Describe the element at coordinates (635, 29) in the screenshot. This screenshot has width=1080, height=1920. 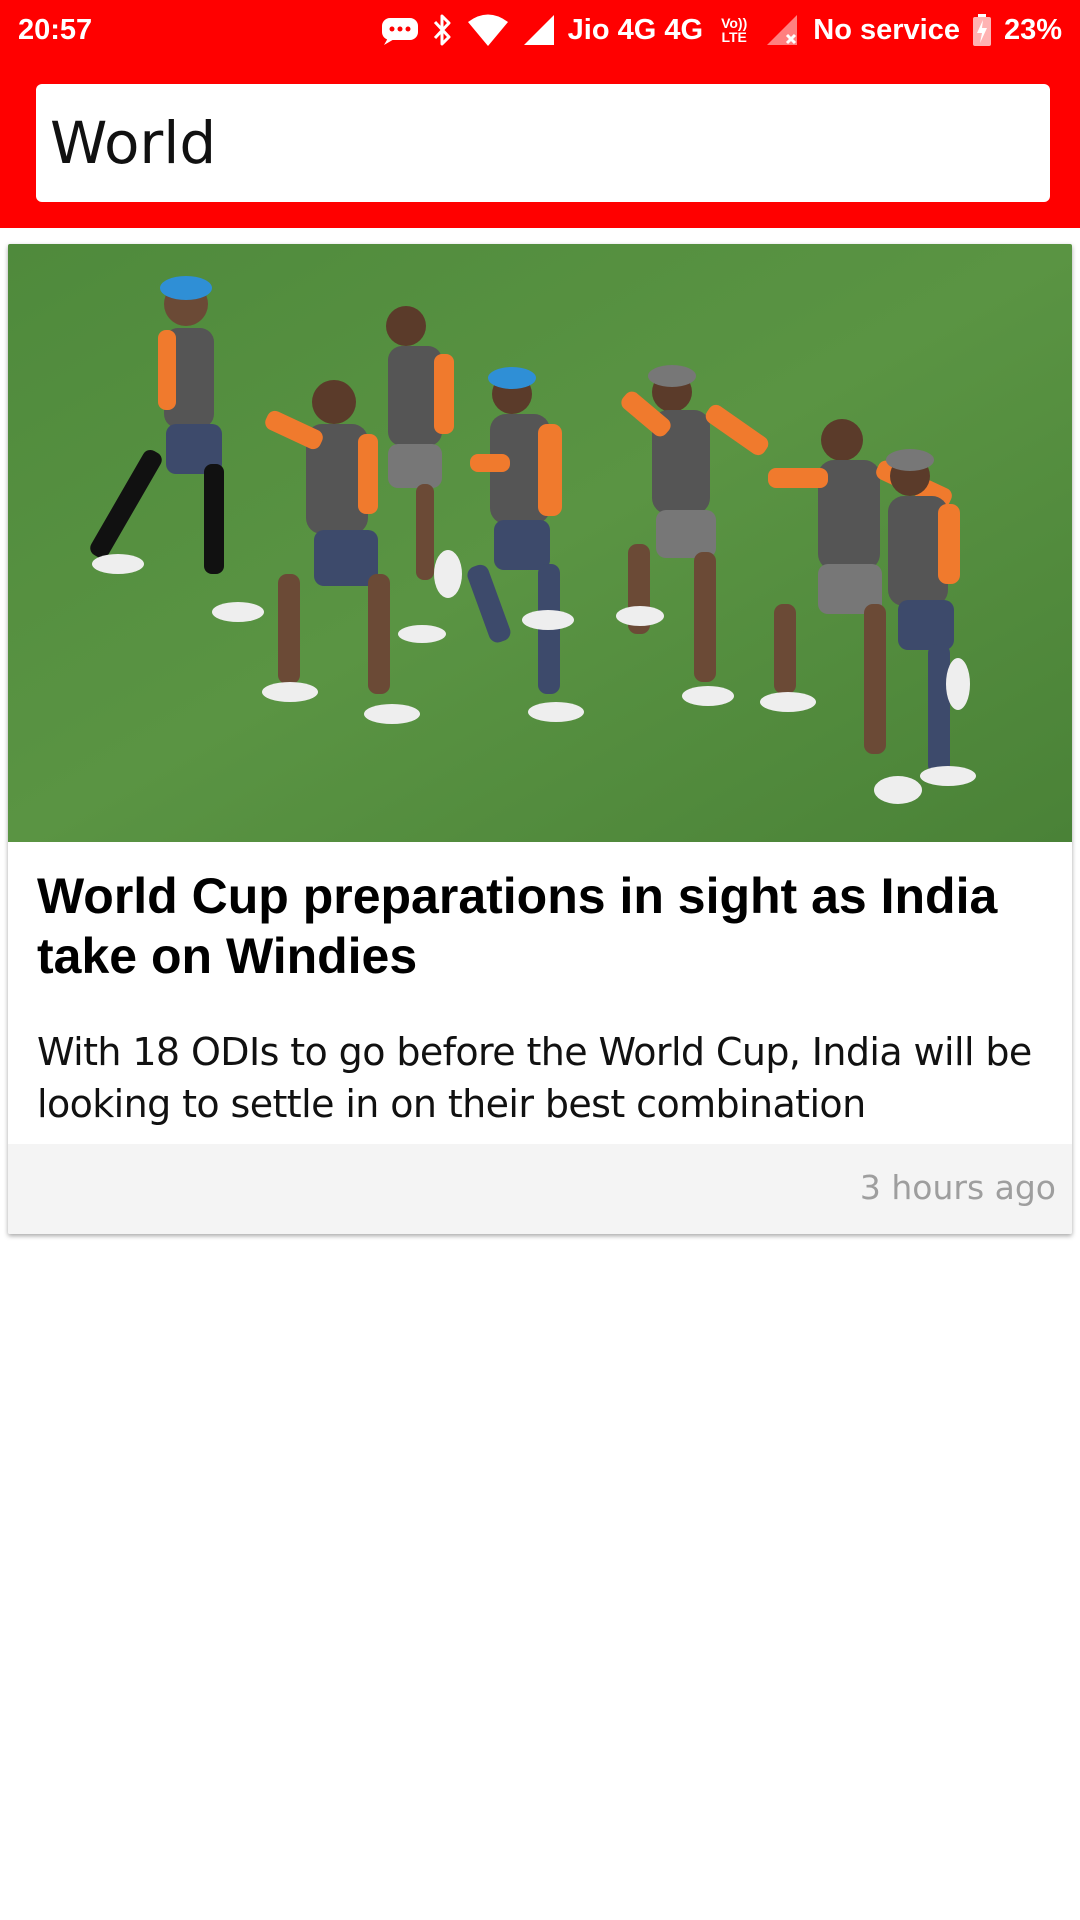
I see `carrier-label: Jio 4G 4G` at that location.